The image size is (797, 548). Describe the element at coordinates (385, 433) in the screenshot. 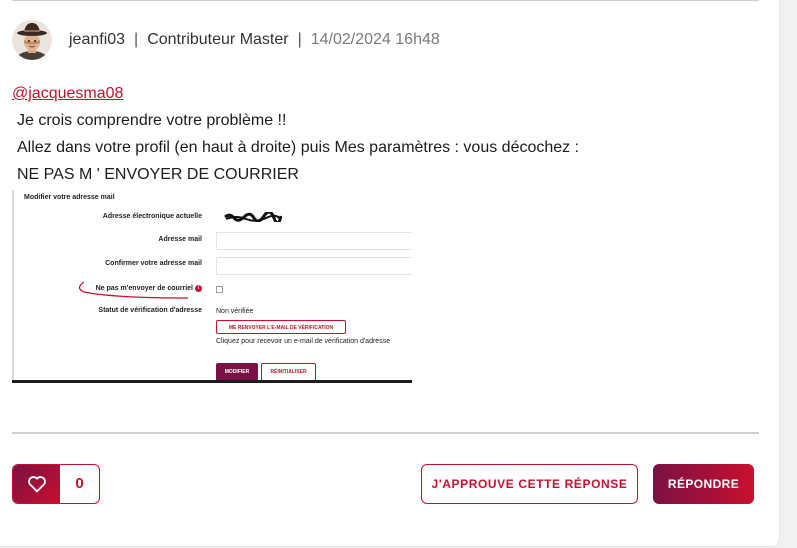

I see `actions-divider` at that location.